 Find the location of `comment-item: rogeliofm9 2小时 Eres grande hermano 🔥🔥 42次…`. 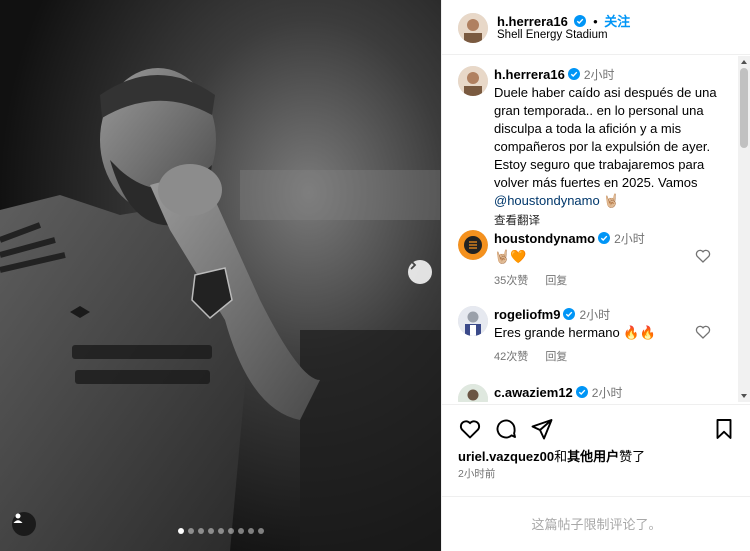

comment-item: rogeliofm9 2小时 Eres grande hermano 🔥🔥 42次… is located at coordinates (590, 338).